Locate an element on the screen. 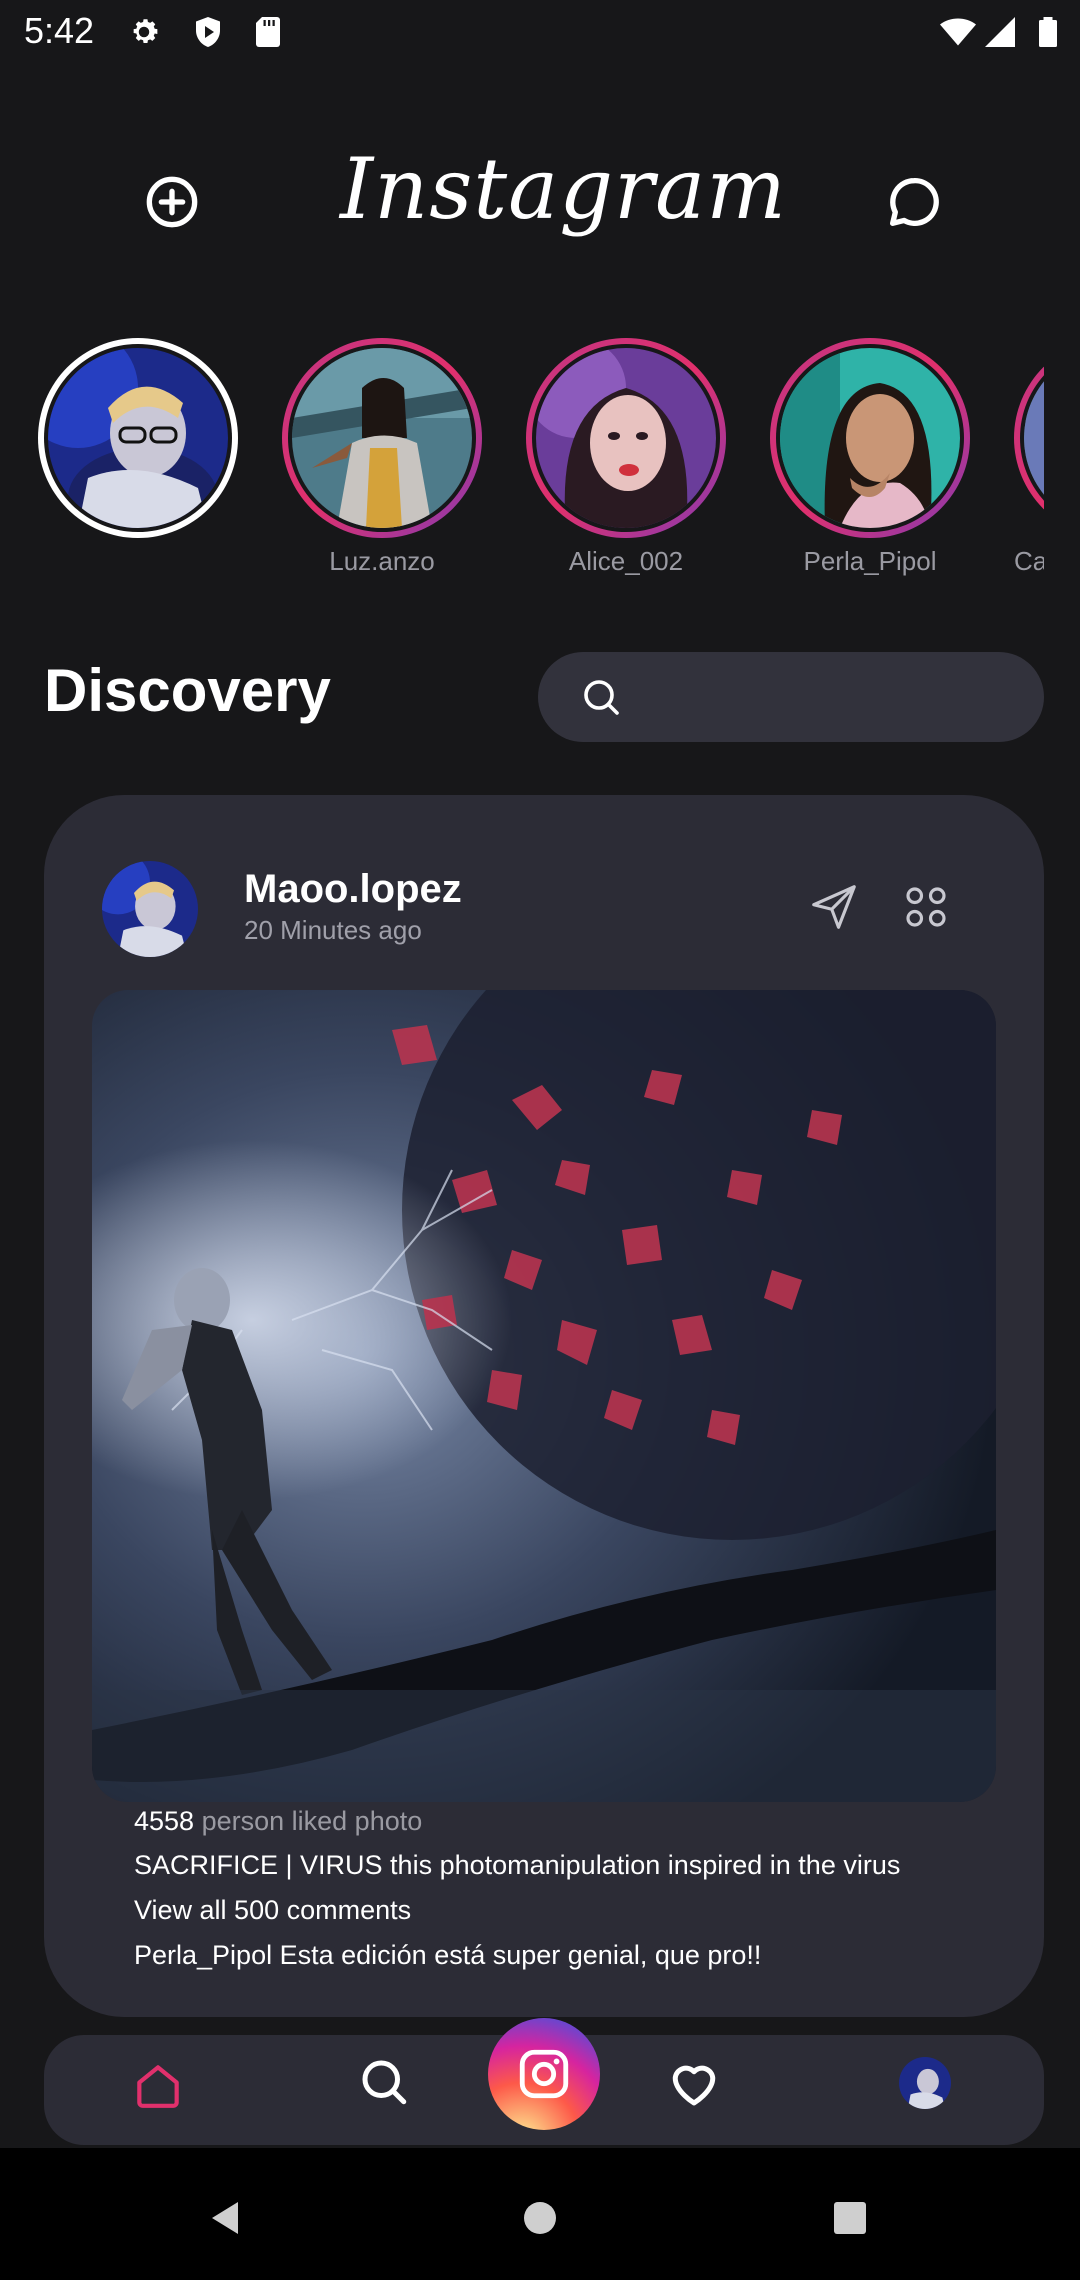 The width and height of the screenshot is (1080, 2280). search-field is located at coordinates (791, 697).